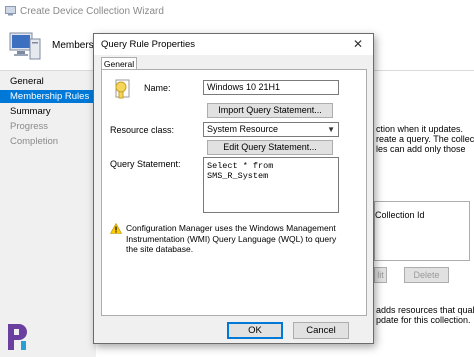 This screenshot has height=357, width=474. What do you see at coordinates (358, 44) in the screenshot?
I see `close-icon: ✕` at bounding box center [358, 44].